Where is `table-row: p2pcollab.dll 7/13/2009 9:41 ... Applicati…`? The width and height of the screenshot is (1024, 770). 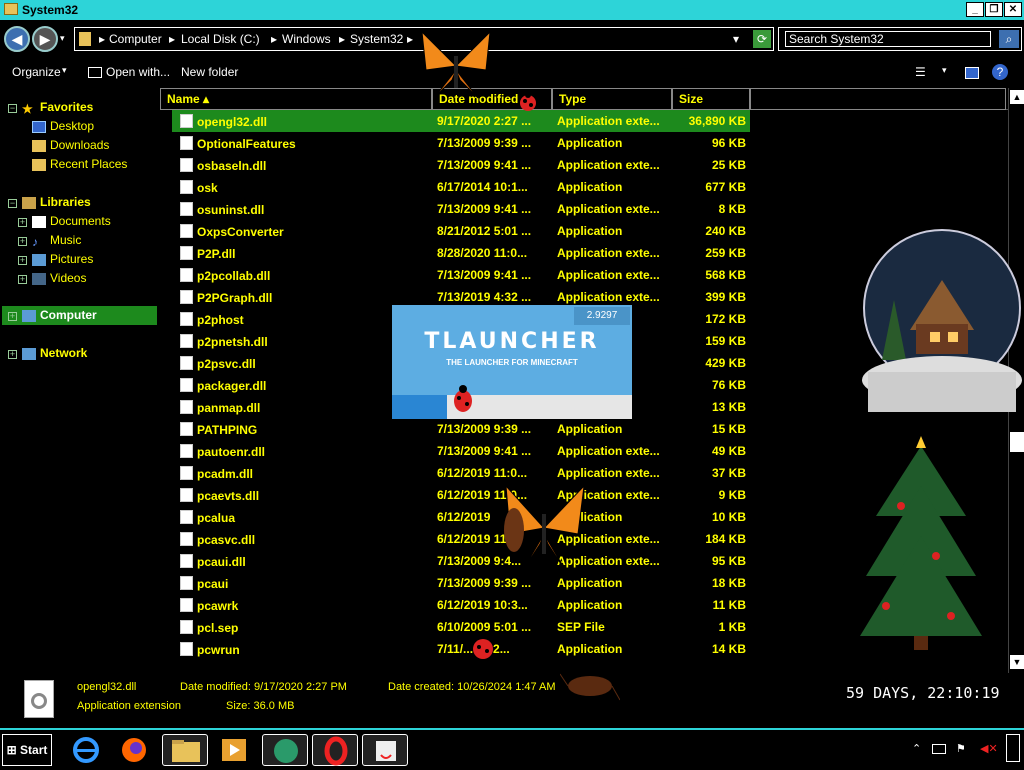
table-row: p2pcollab.dll 7/13/2009 9:41 ... Applicati… is located at coordinates (461, 275).